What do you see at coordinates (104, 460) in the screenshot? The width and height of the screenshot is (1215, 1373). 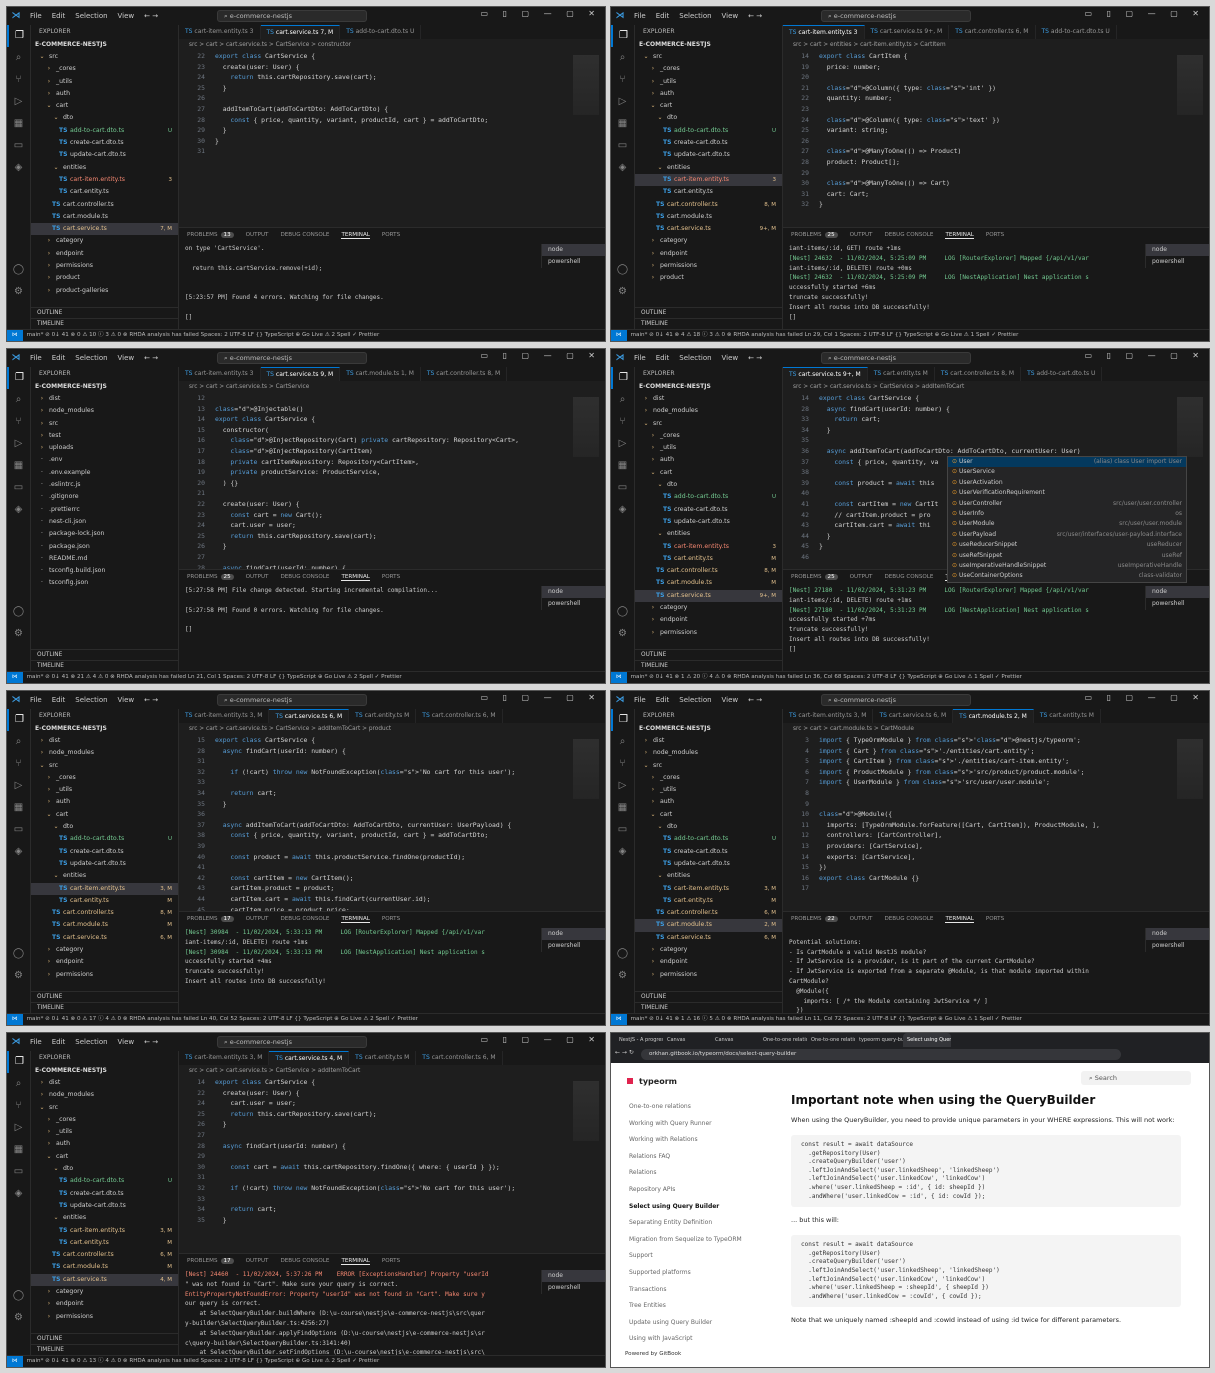 I see `tree-item: · .env` at bounding box center [104, 460].